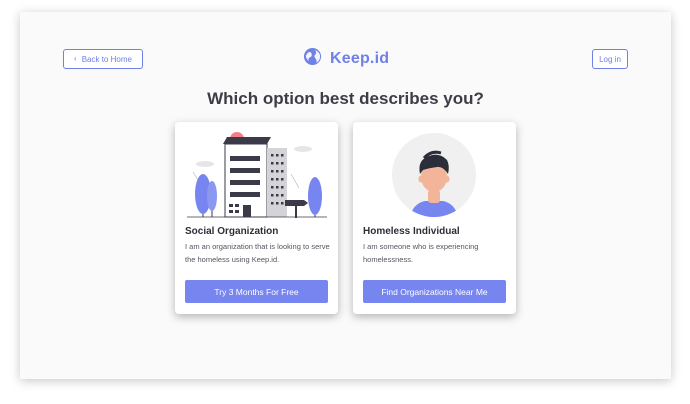  Describe the element at coordinates (257, 175) in the screenshot. I see `building-illustration` at that location.